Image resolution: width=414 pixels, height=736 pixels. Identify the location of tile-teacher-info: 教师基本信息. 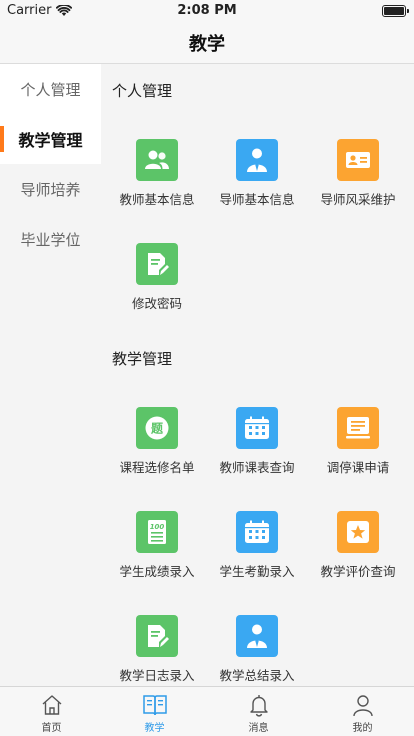
(157, 184).